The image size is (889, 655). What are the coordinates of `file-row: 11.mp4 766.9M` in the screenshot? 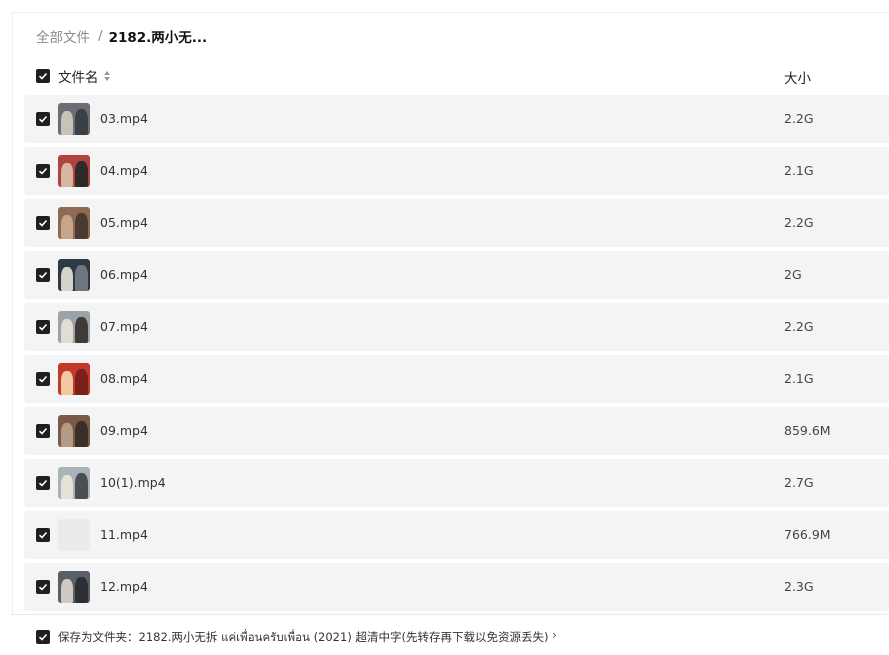 It's located at (456, 535).